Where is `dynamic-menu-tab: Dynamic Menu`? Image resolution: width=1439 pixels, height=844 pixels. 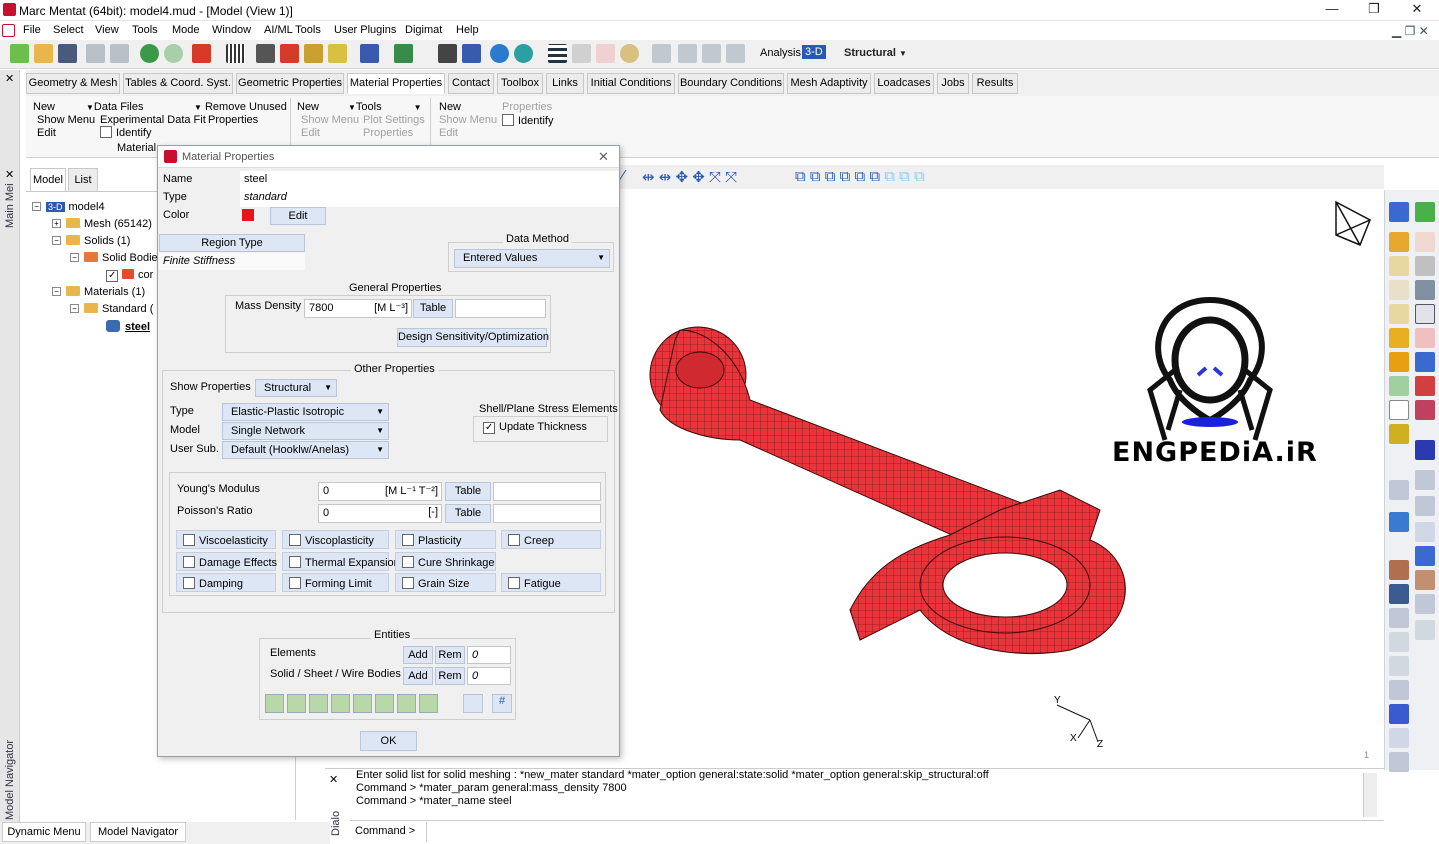 dynamic-menu-tab: Dynamic Menu is located at coordinates (44, 832).